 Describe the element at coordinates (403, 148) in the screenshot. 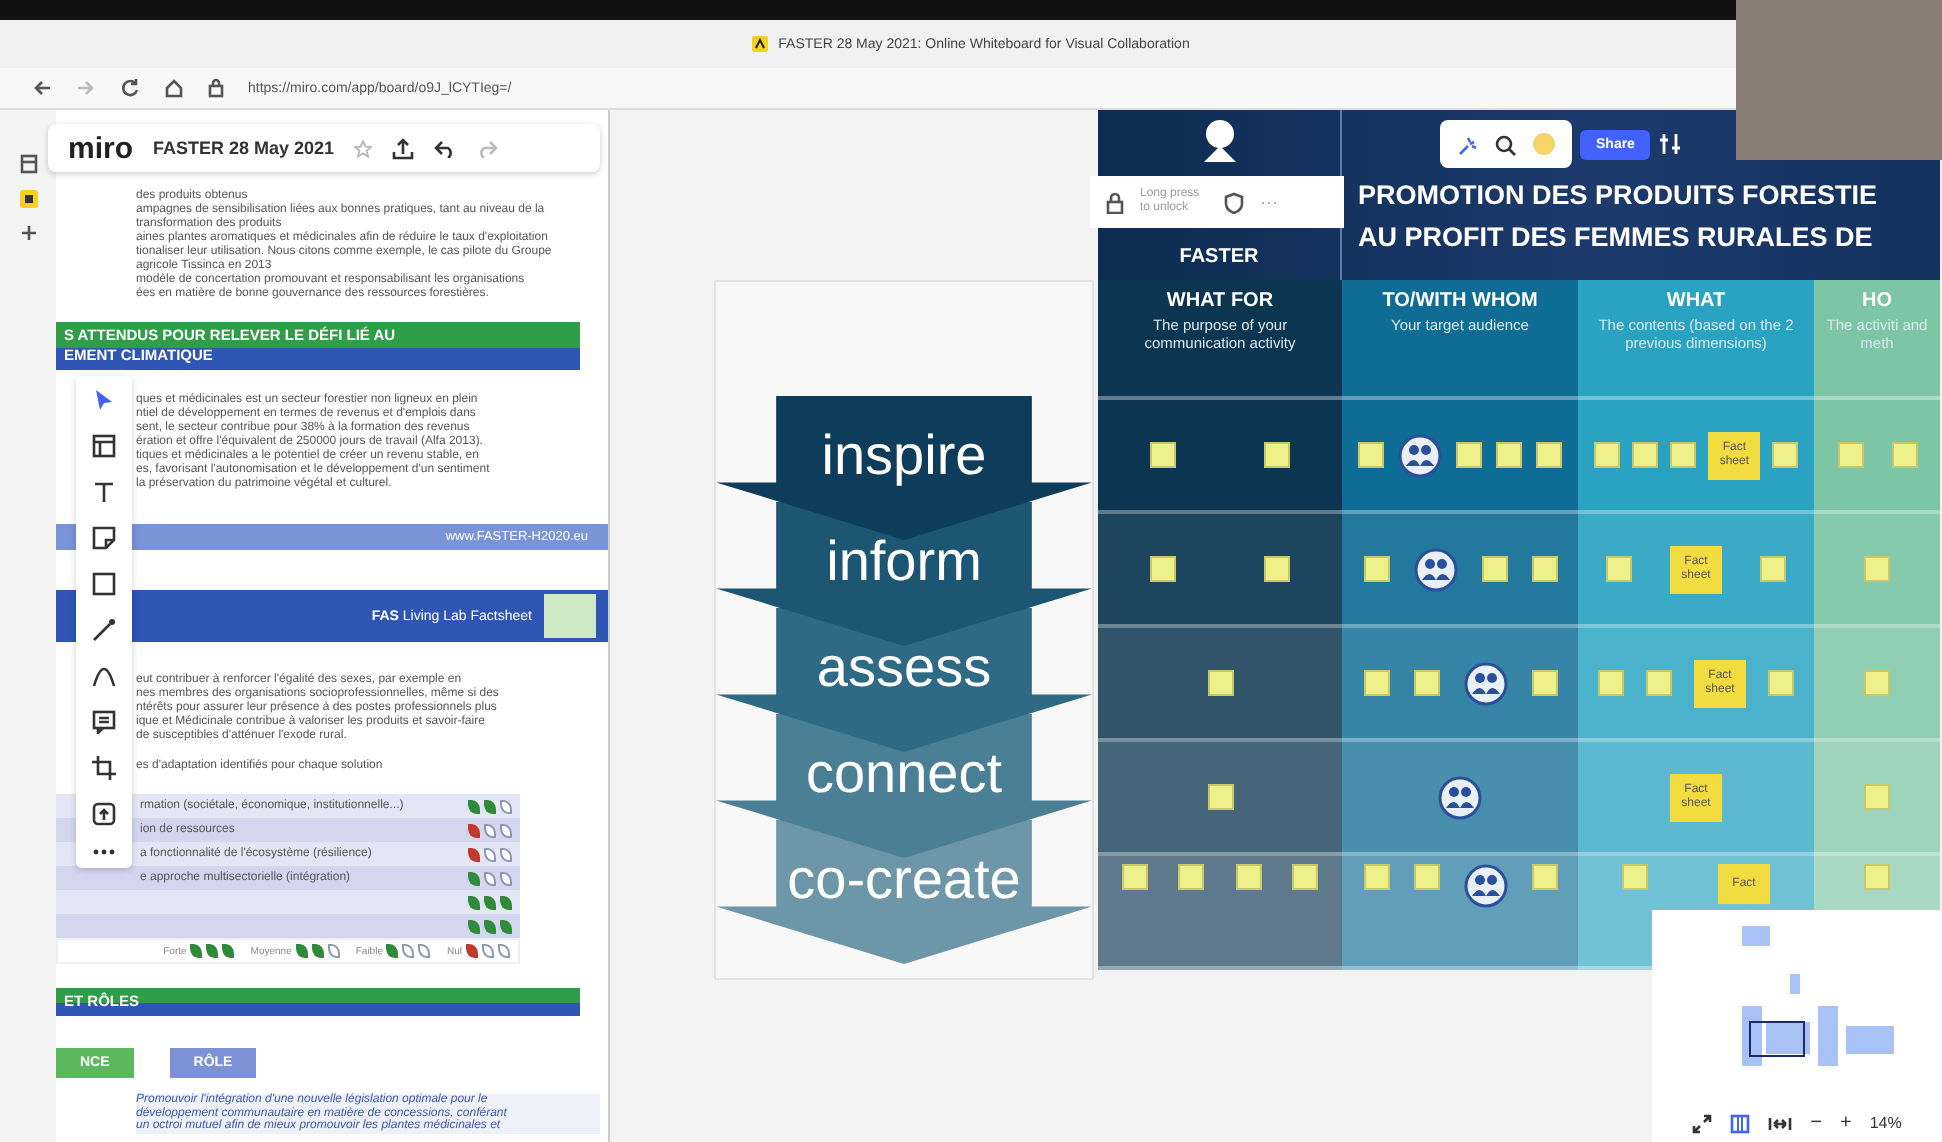

I see `share-upload-icon` at that location.